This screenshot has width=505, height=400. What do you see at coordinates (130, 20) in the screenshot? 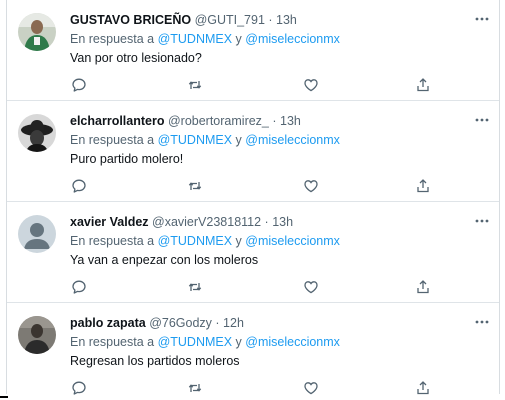
I see `display-name: GUSTAVO BRICEÑO` at bounding box center [130, 20].